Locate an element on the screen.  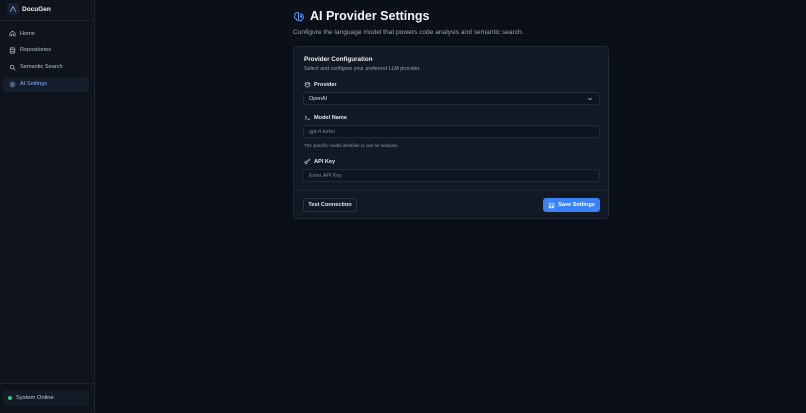
sidebar-item-ai-settings: AI Settings is located at coordinates (46, 84).